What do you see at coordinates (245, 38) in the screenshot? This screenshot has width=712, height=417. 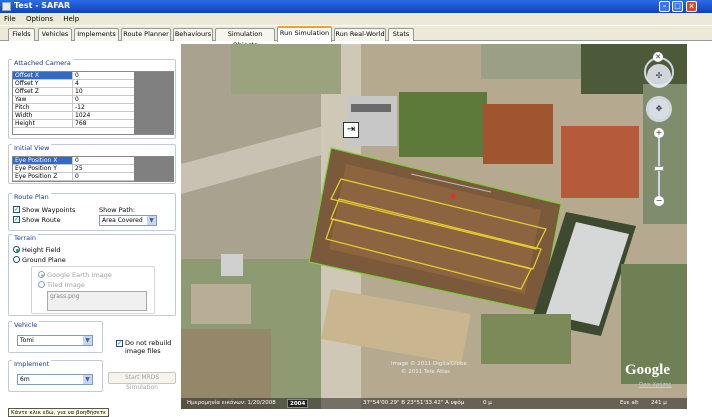 I see `tab-simulation-objects: Simulation Objects` at bounding box center [245, 38].